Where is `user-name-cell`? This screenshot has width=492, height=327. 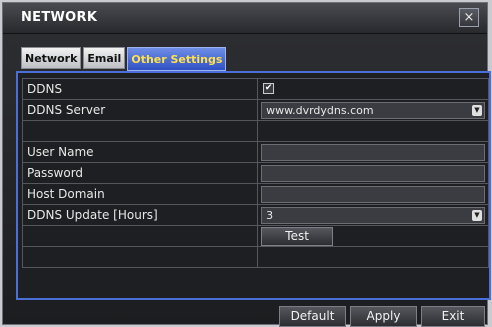 user-name-cell is located at coordinates (373, 152).